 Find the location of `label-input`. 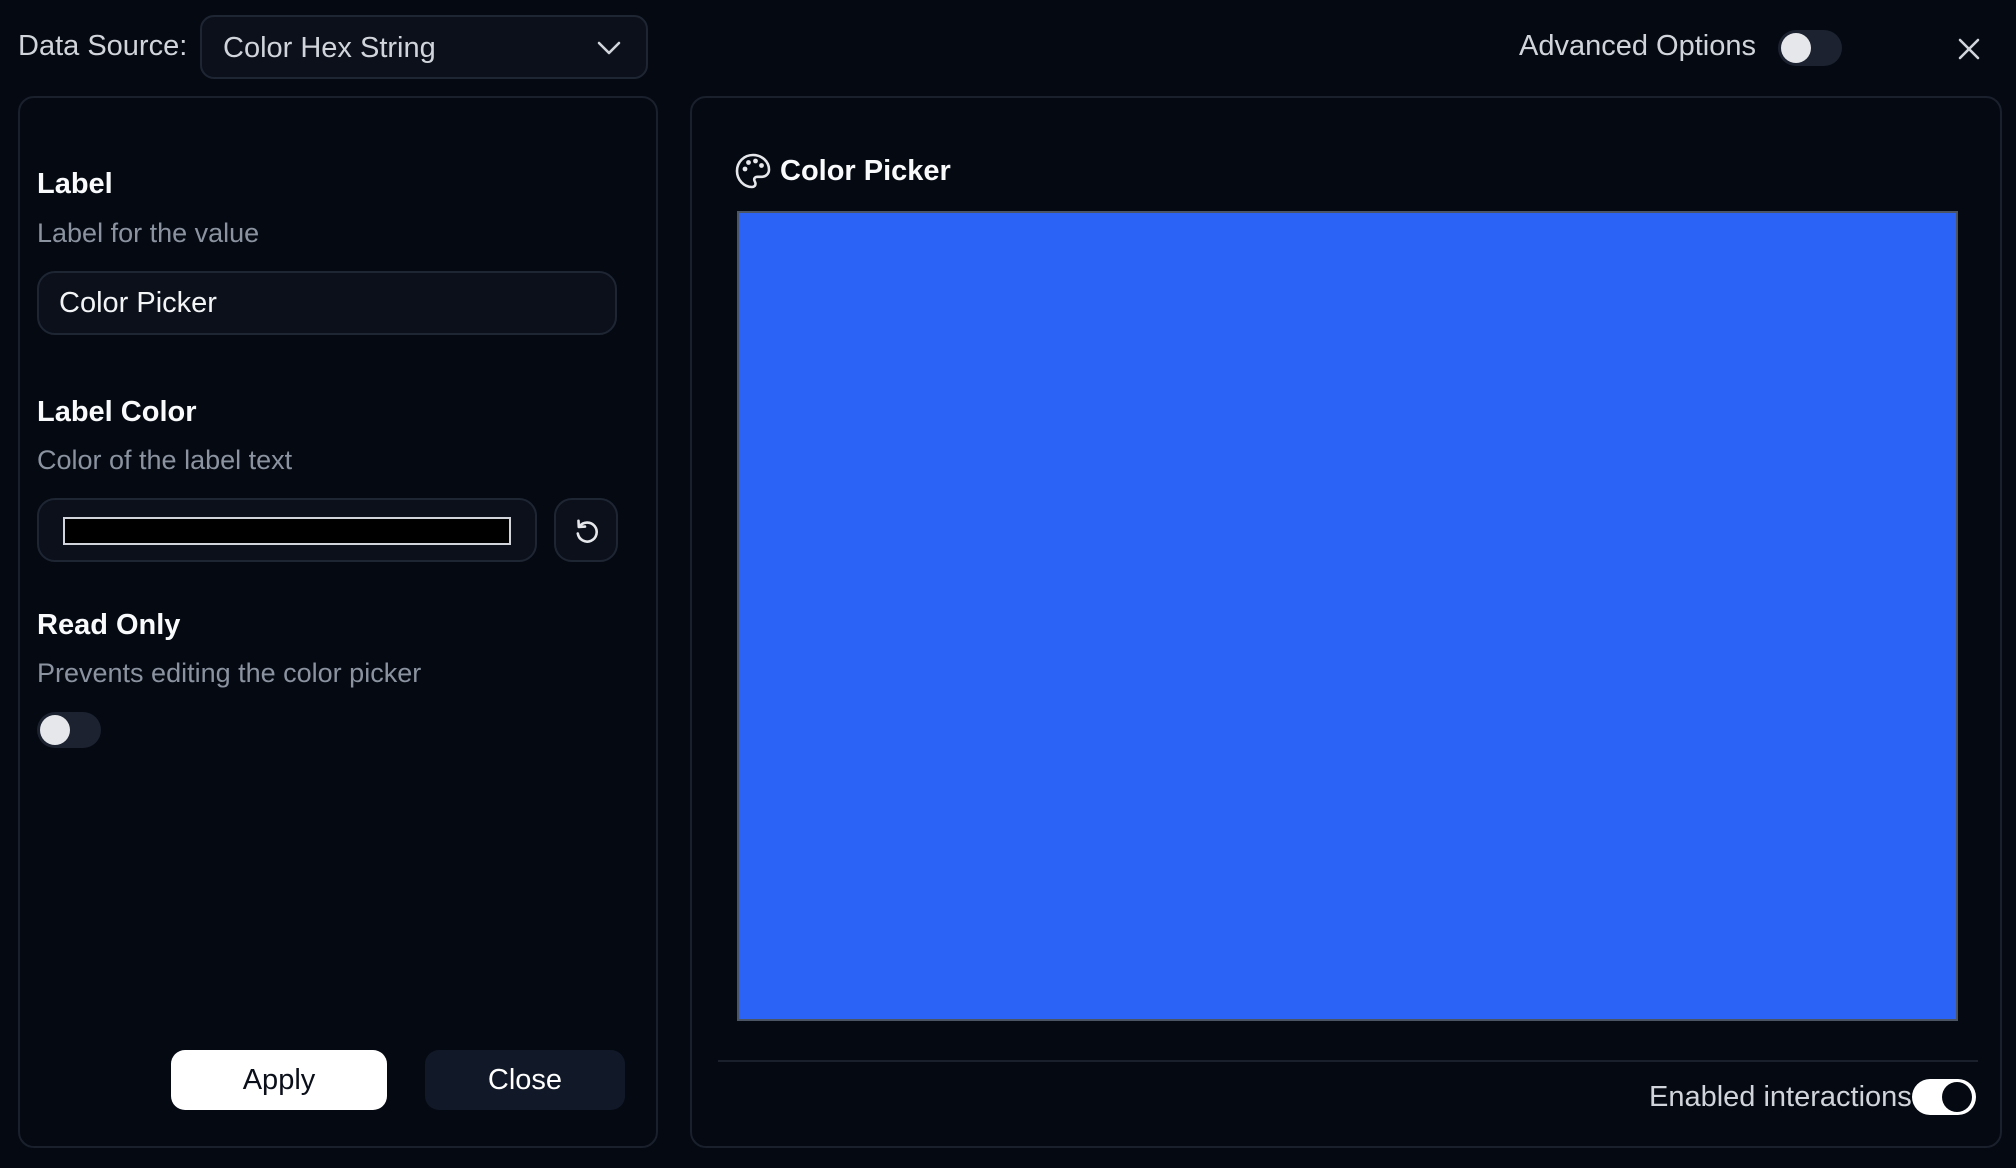

label-input is located at coordinates (327, 303).